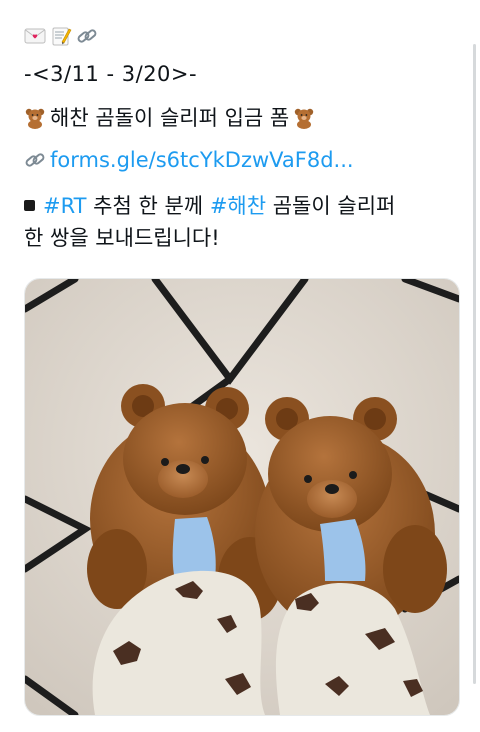  I want to click on hashtag-rt: #RT, so click(65, 206).